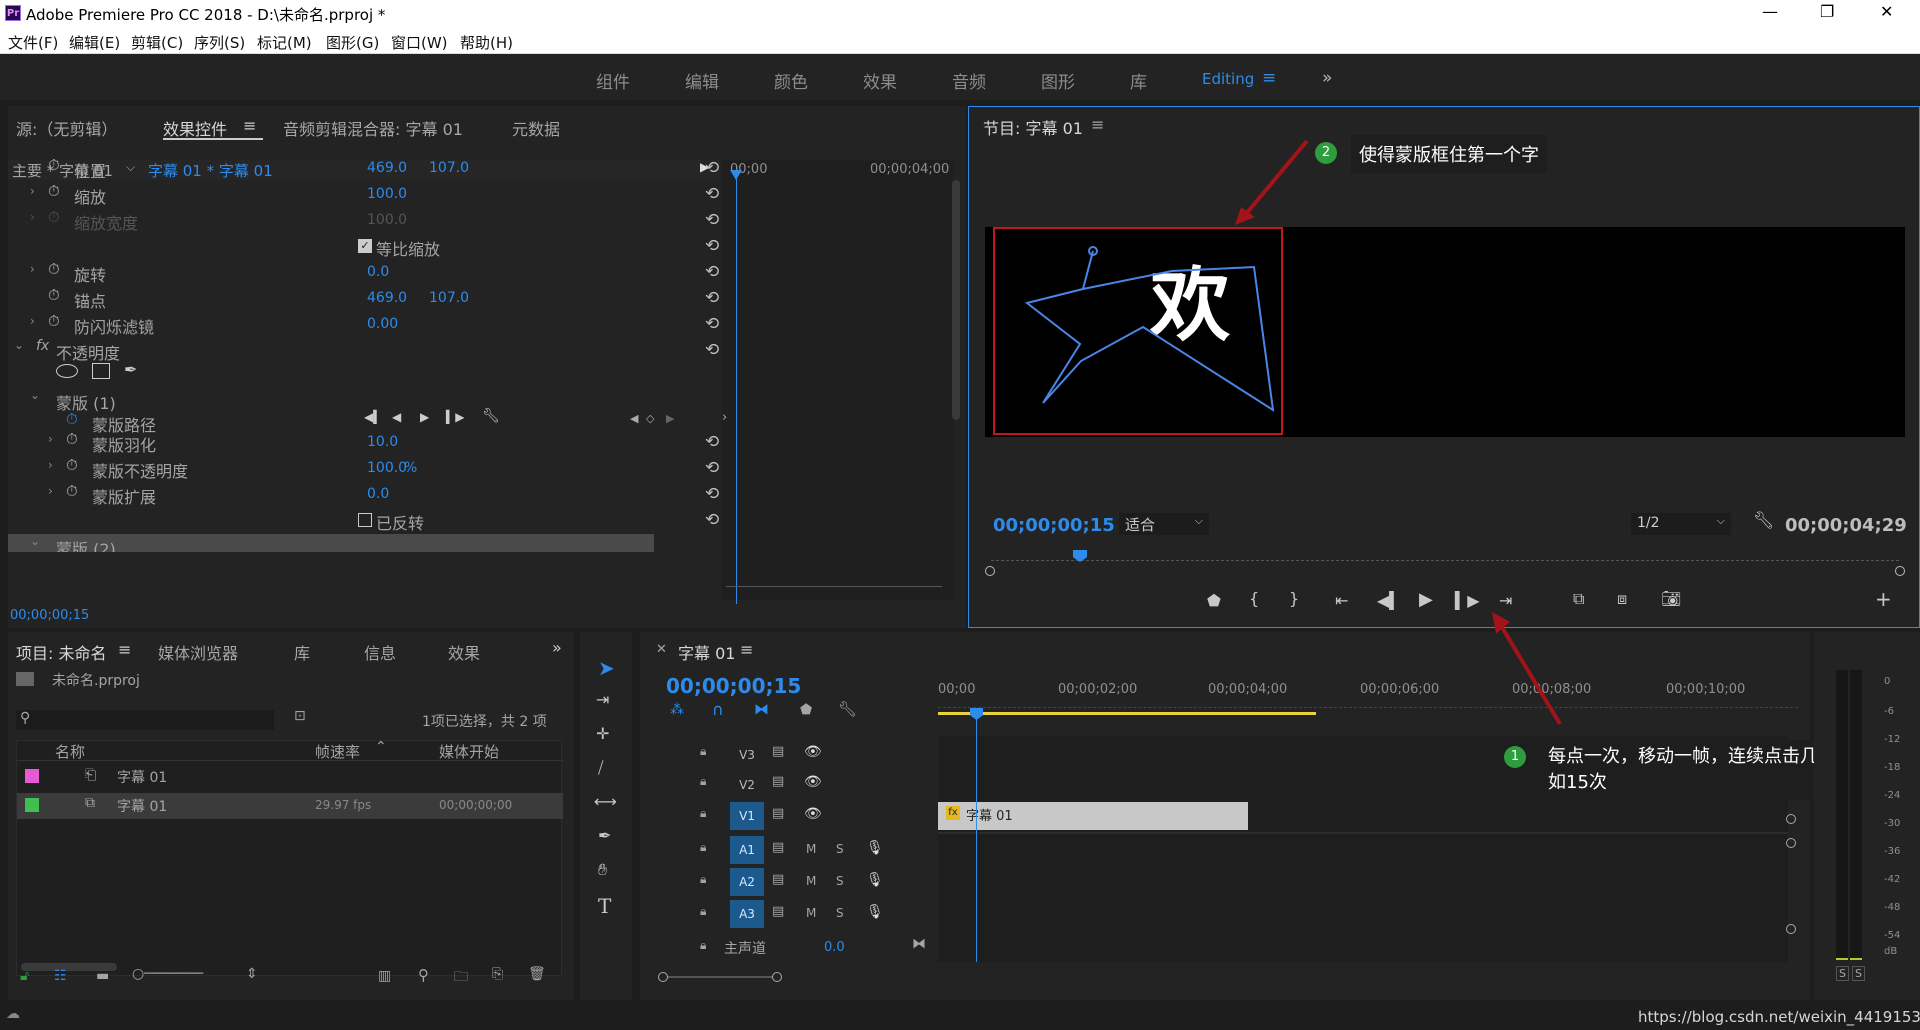 The image size is (1920, 1030). Describe the element at coordinates (777, 977) in the screenshot. I see `scroll-end-handle` at that location.